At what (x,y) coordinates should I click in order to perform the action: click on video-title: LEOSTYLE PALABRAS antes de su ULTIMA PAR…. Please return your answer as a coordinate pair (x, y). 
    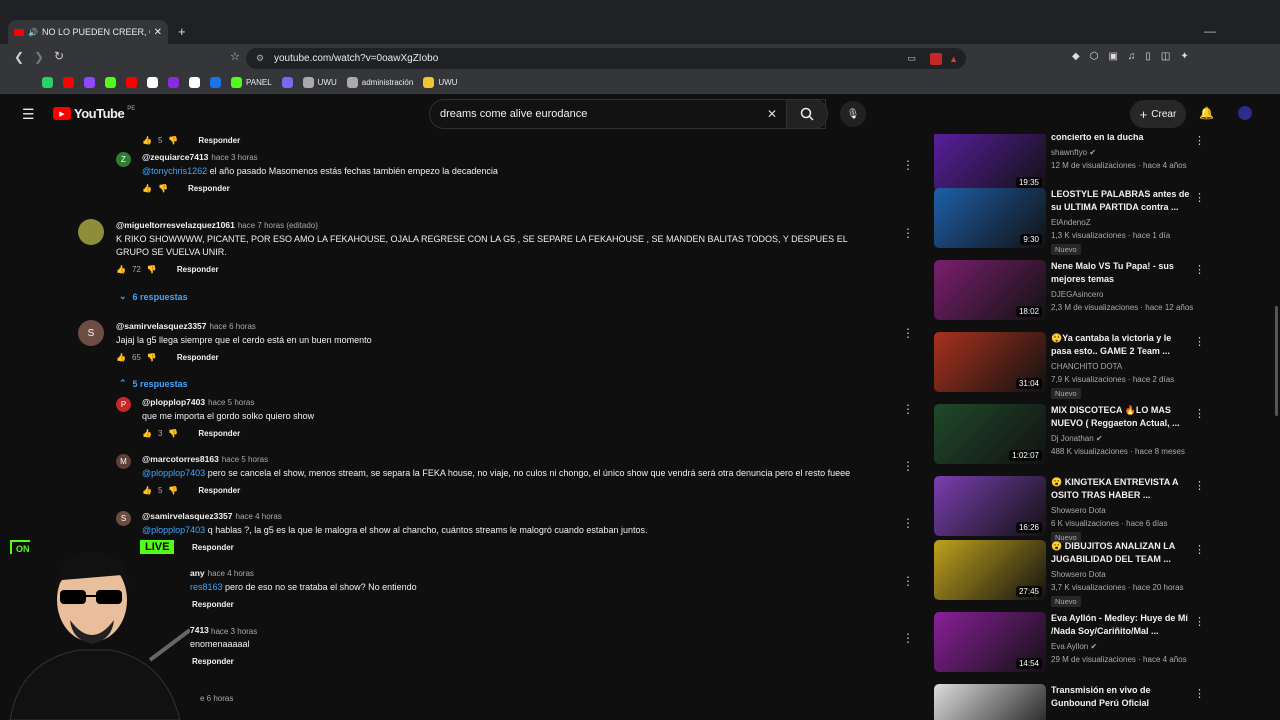
    Looking at the image, I should click on (1121, 201).